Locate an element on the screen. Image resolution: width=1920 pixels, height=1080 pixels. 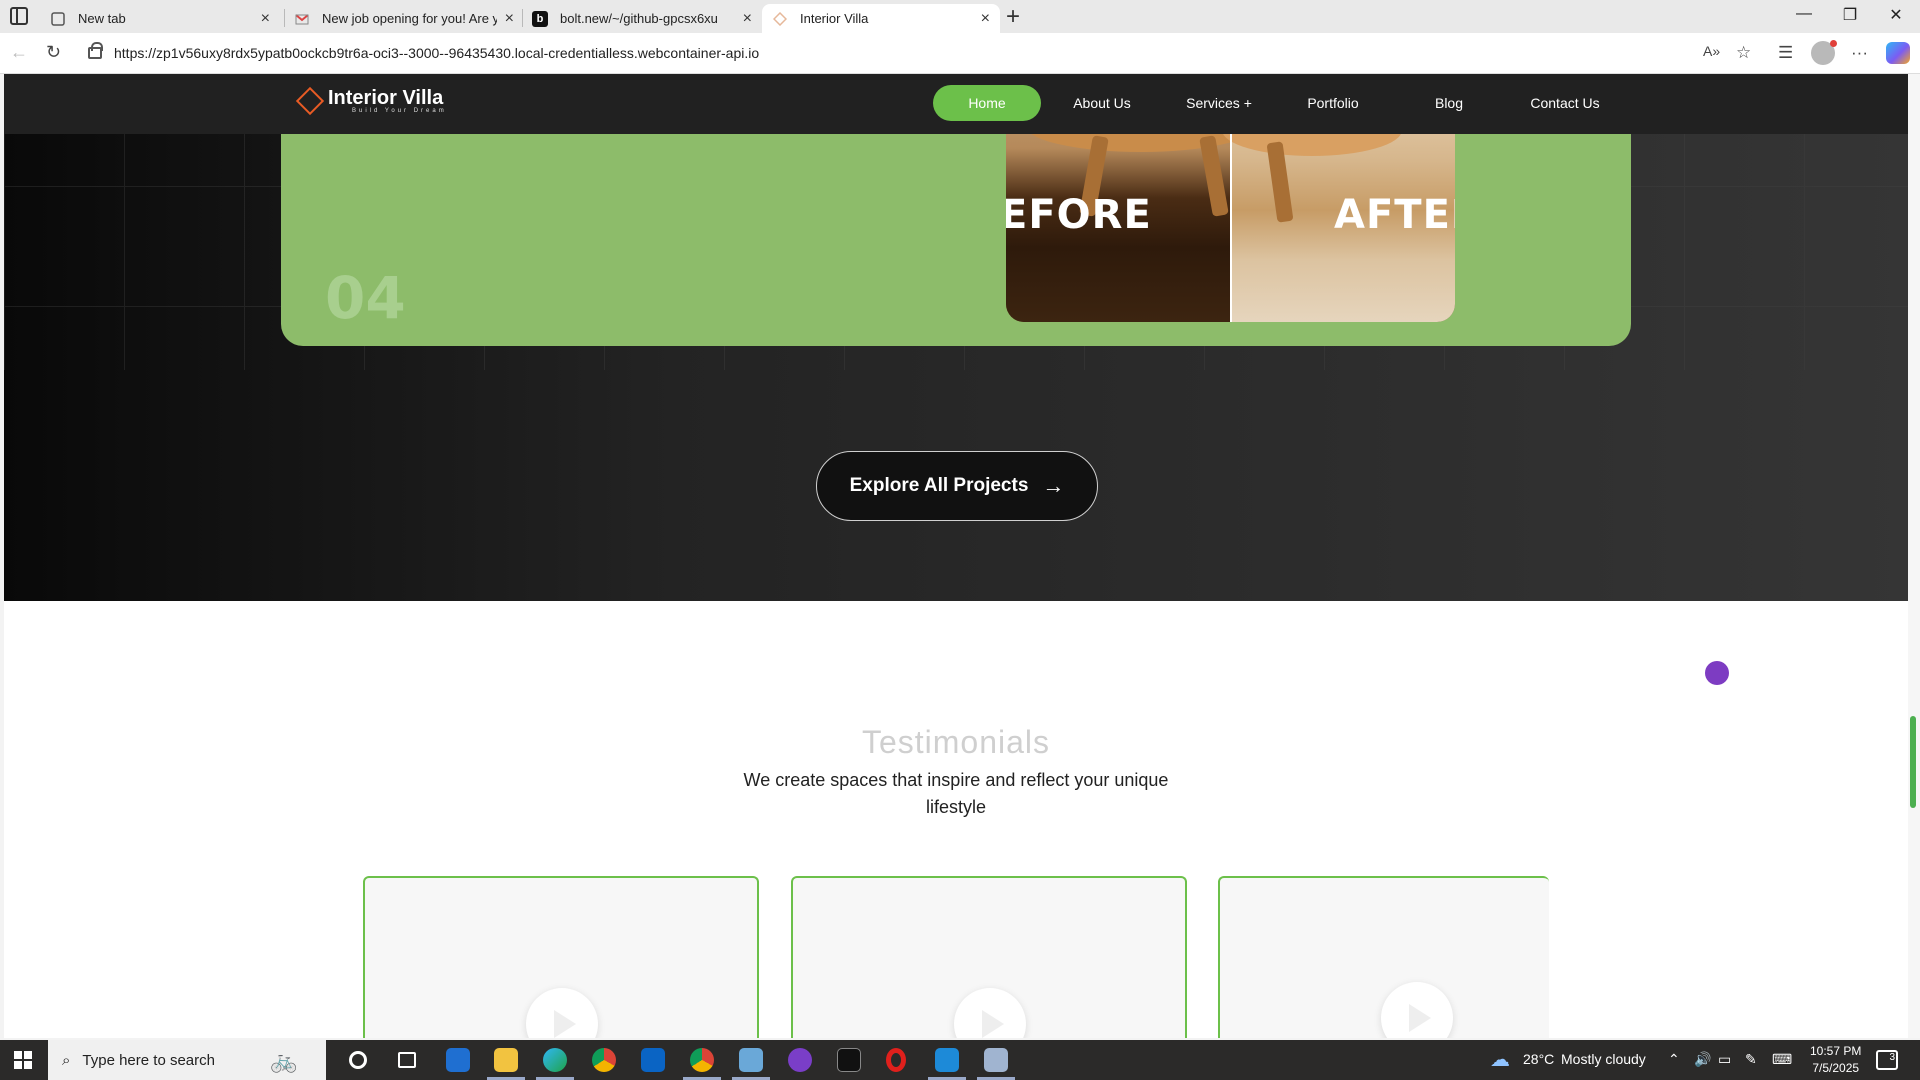
cursor-follower-dot is located at coordinates (1717, 673).